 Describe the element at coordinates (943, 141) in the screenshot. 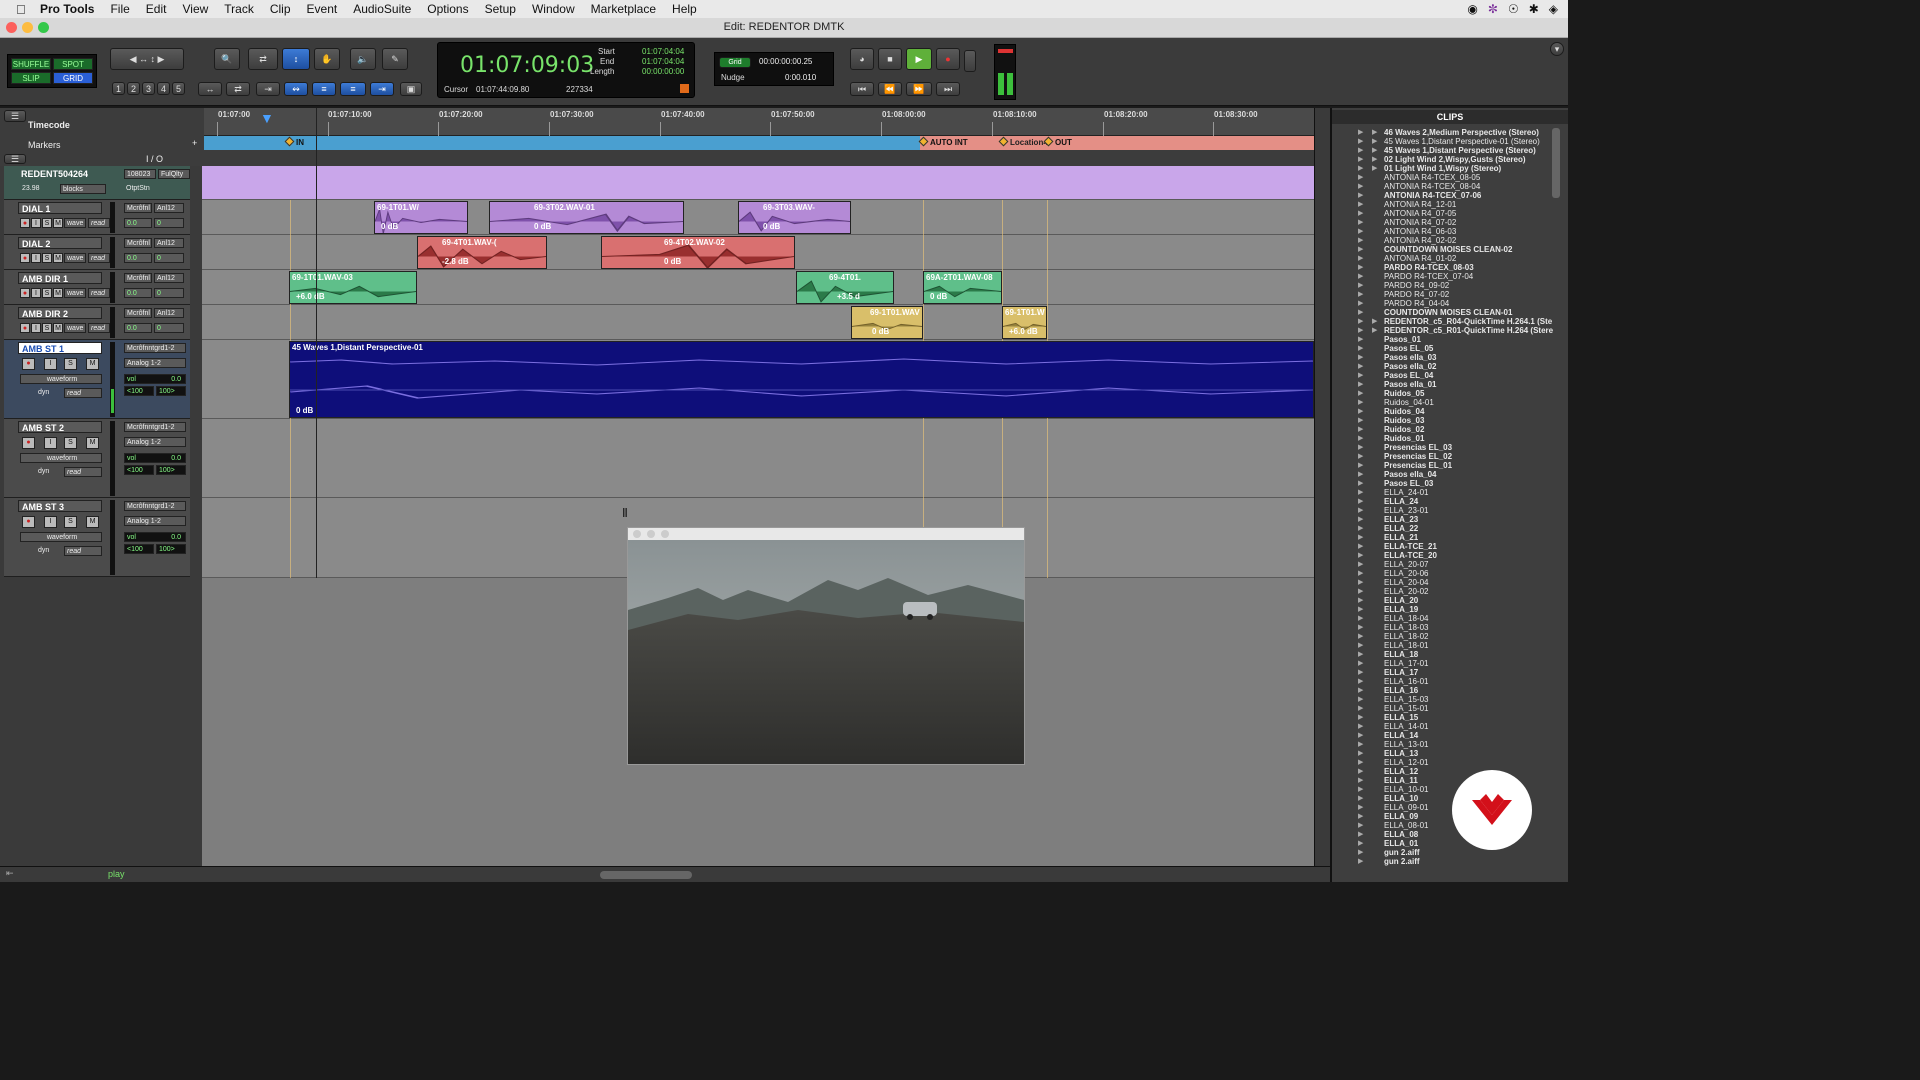

I see `marker-auto-int: AUTO INT` at that location.